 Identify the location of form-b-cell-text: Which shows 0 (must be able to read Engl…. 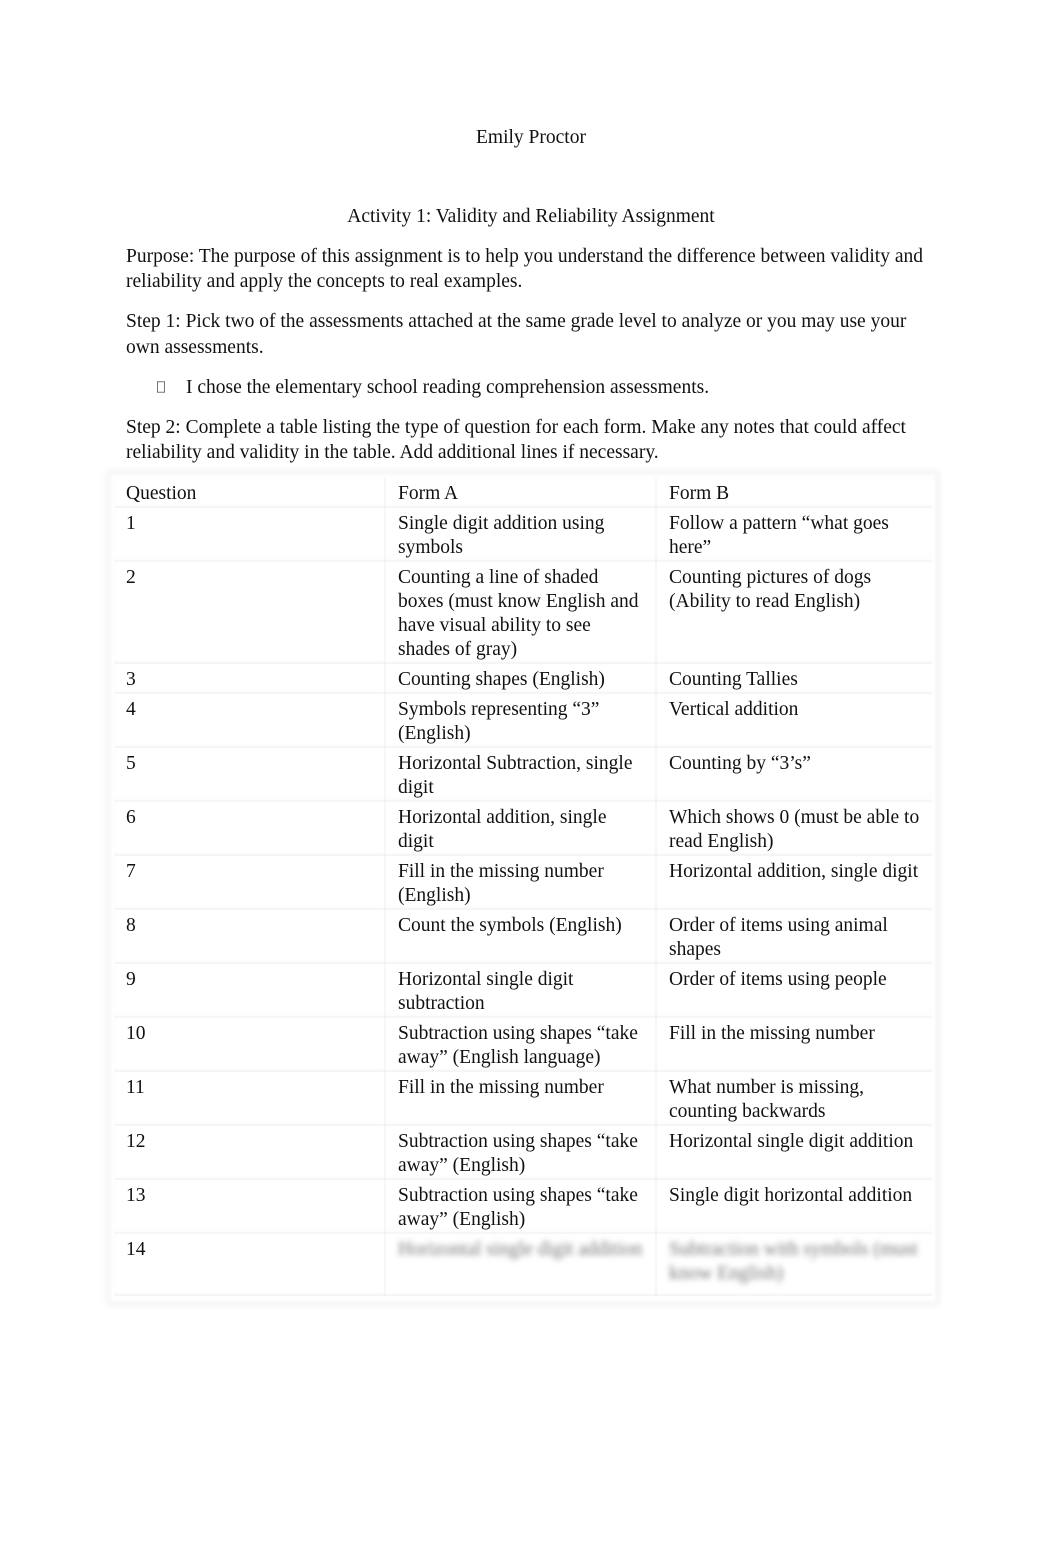
(794, 829).